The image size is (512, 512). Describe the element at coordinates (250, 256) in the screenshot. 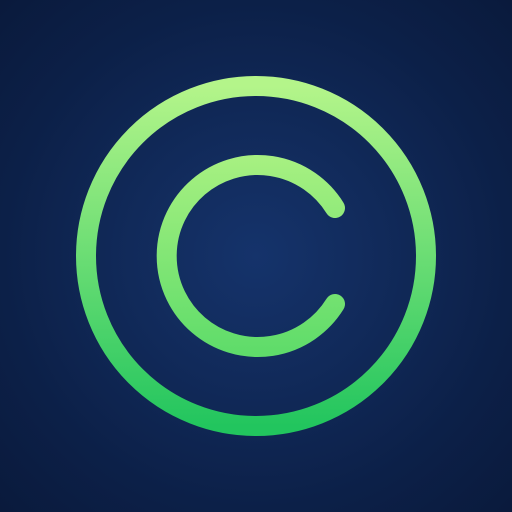

I see `letter-c` at that location.